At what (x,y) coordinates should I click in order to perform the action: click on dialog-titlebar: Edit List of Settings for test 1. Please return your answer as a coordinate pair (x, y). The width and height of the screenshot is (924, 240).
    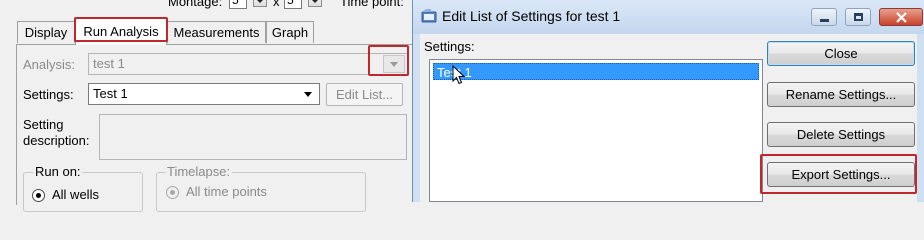
    Looking at the image, I should click on (668, 17).